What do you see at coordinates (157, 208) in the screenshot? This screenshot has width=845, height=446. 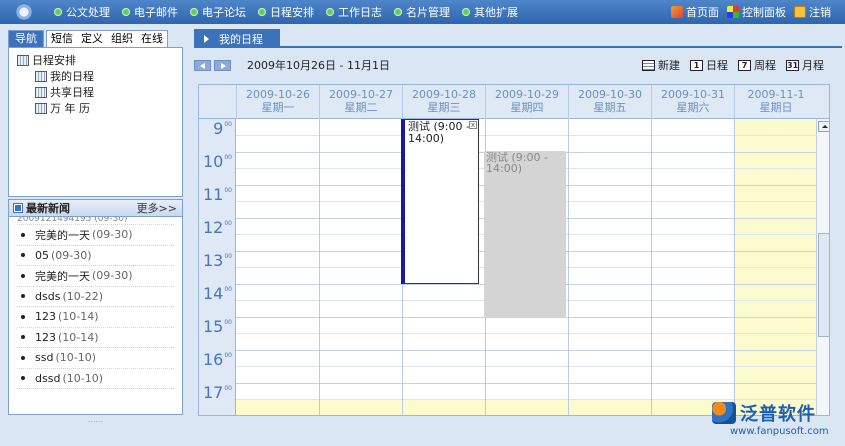 I see `news-more-link: 更多>>` at bounding box center [157, 208].